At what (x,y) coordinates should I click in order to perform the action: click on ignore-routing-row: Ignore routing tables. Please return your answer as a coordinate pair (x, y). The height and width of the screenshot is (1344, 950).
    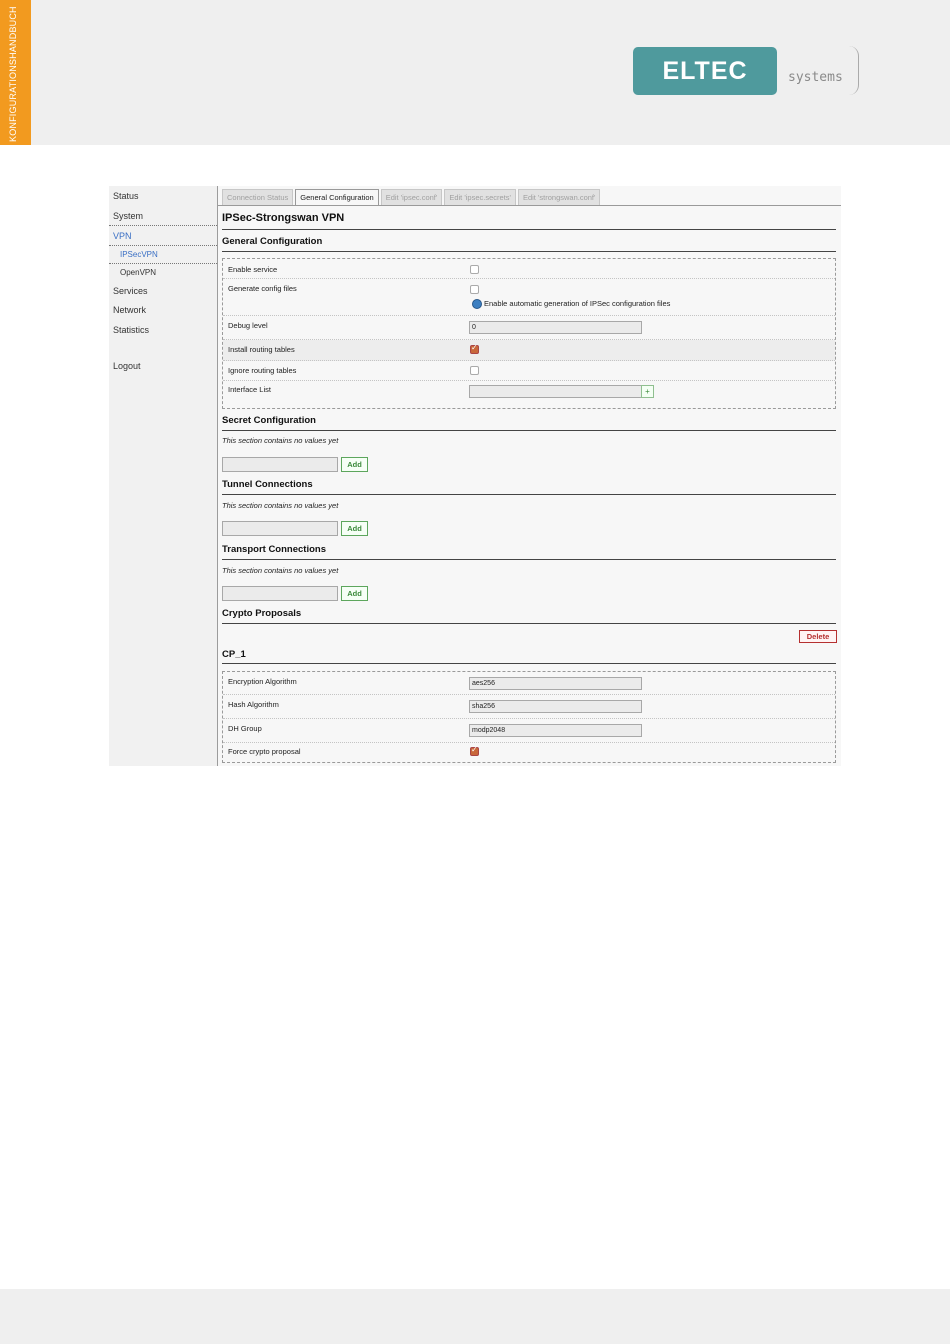
    Looking at the image, I should click on (529, 371).